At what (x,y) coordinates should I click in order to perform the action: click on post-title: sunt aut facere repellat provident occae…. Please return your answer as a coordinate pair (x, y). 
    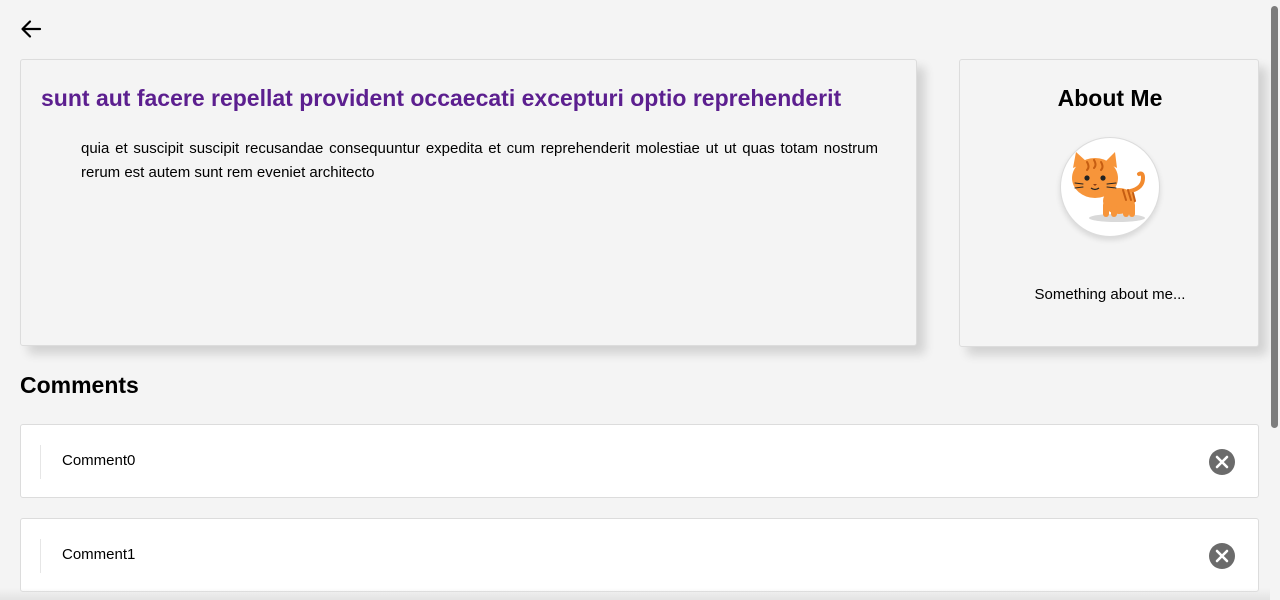
    Looking at the image, I should click on (441, 98).